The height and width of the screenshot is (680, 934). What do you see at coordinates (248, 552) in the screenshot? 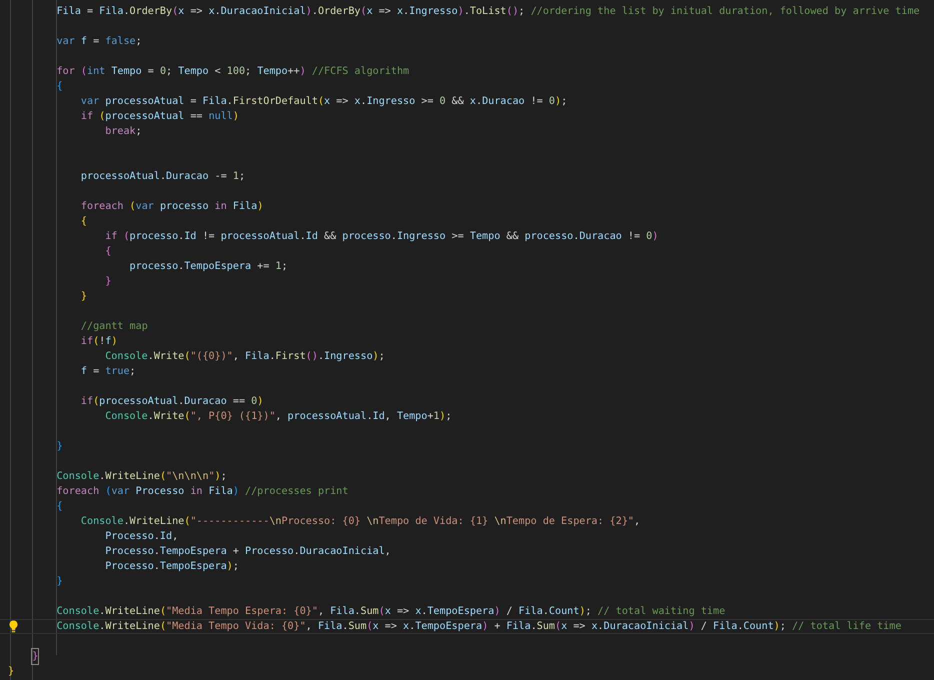
I see `code-line: Processo.TempoEspera + Processo.DuracaoInicial,` at bounding box center [248, 552].